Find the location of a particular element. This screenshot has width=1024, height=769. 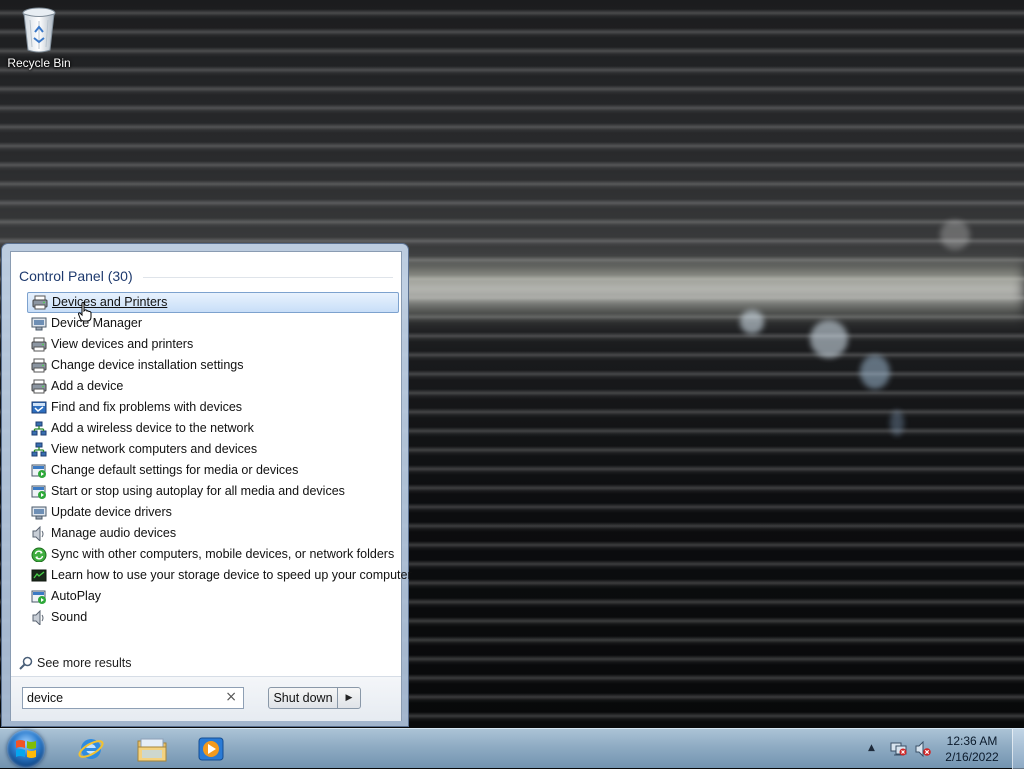

clear-search-icon: × is located at coordinates (231, 697).